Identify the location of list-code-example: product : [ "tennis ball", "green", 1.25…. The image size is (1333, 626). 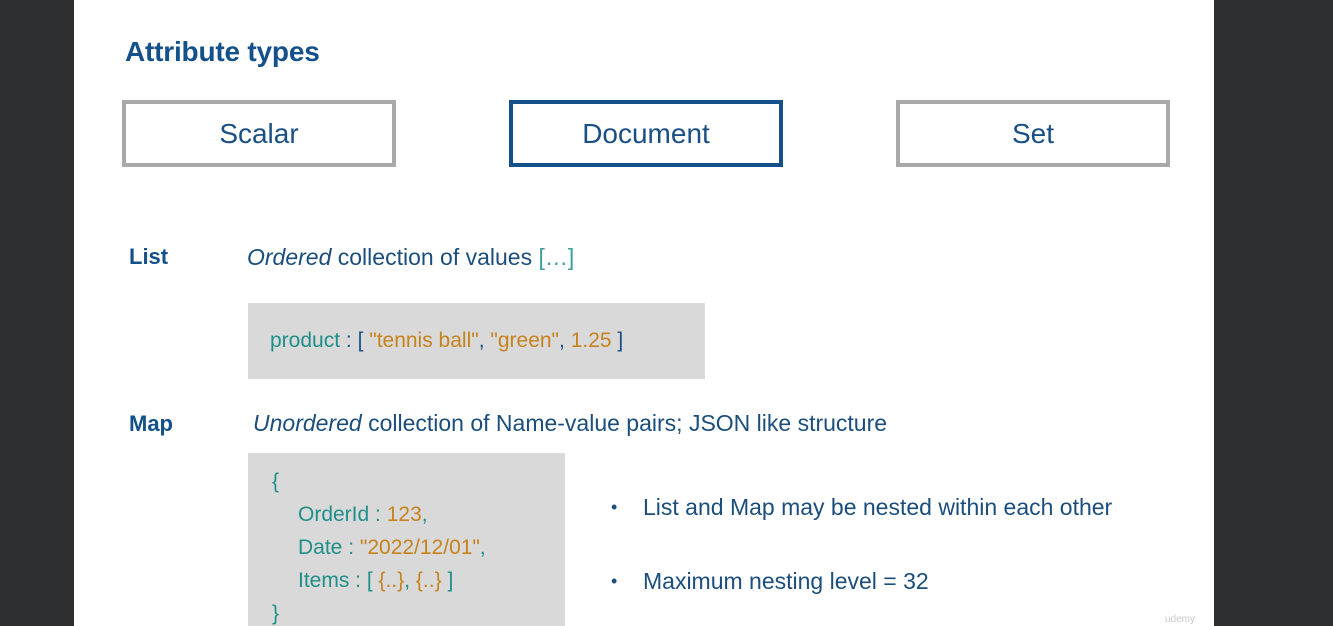
(476, 341).